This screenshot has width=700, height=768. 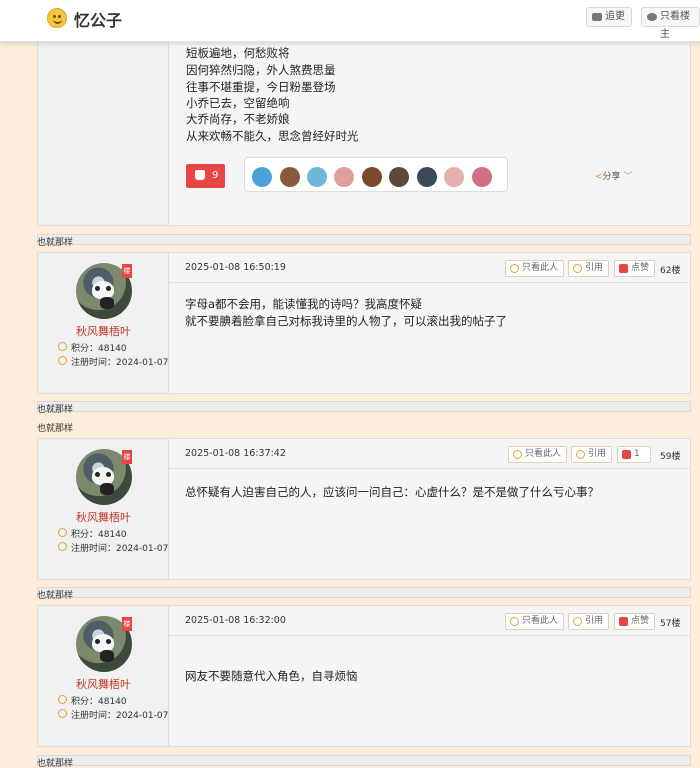 What do you see at coordinates (103, 133) in the screenshot?
I see `post-user-side` at bounding box center [103, 133].